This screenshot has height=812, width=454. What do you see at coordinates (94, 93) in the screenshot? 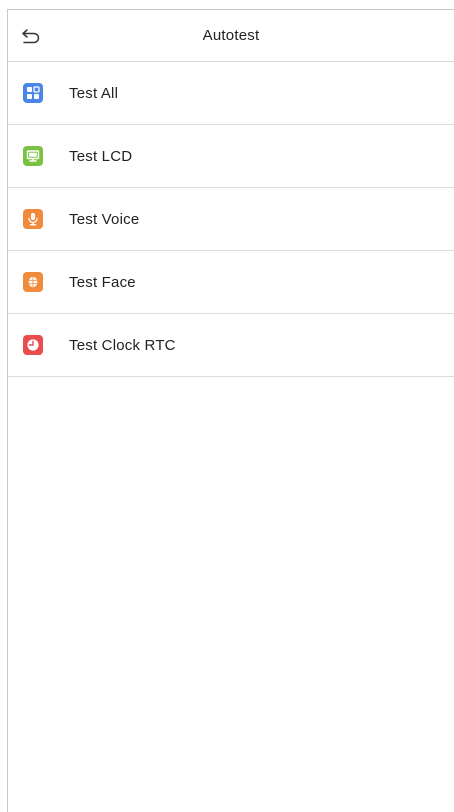
I see `menu-item-label: Test All` at bounding box center [94, 93].